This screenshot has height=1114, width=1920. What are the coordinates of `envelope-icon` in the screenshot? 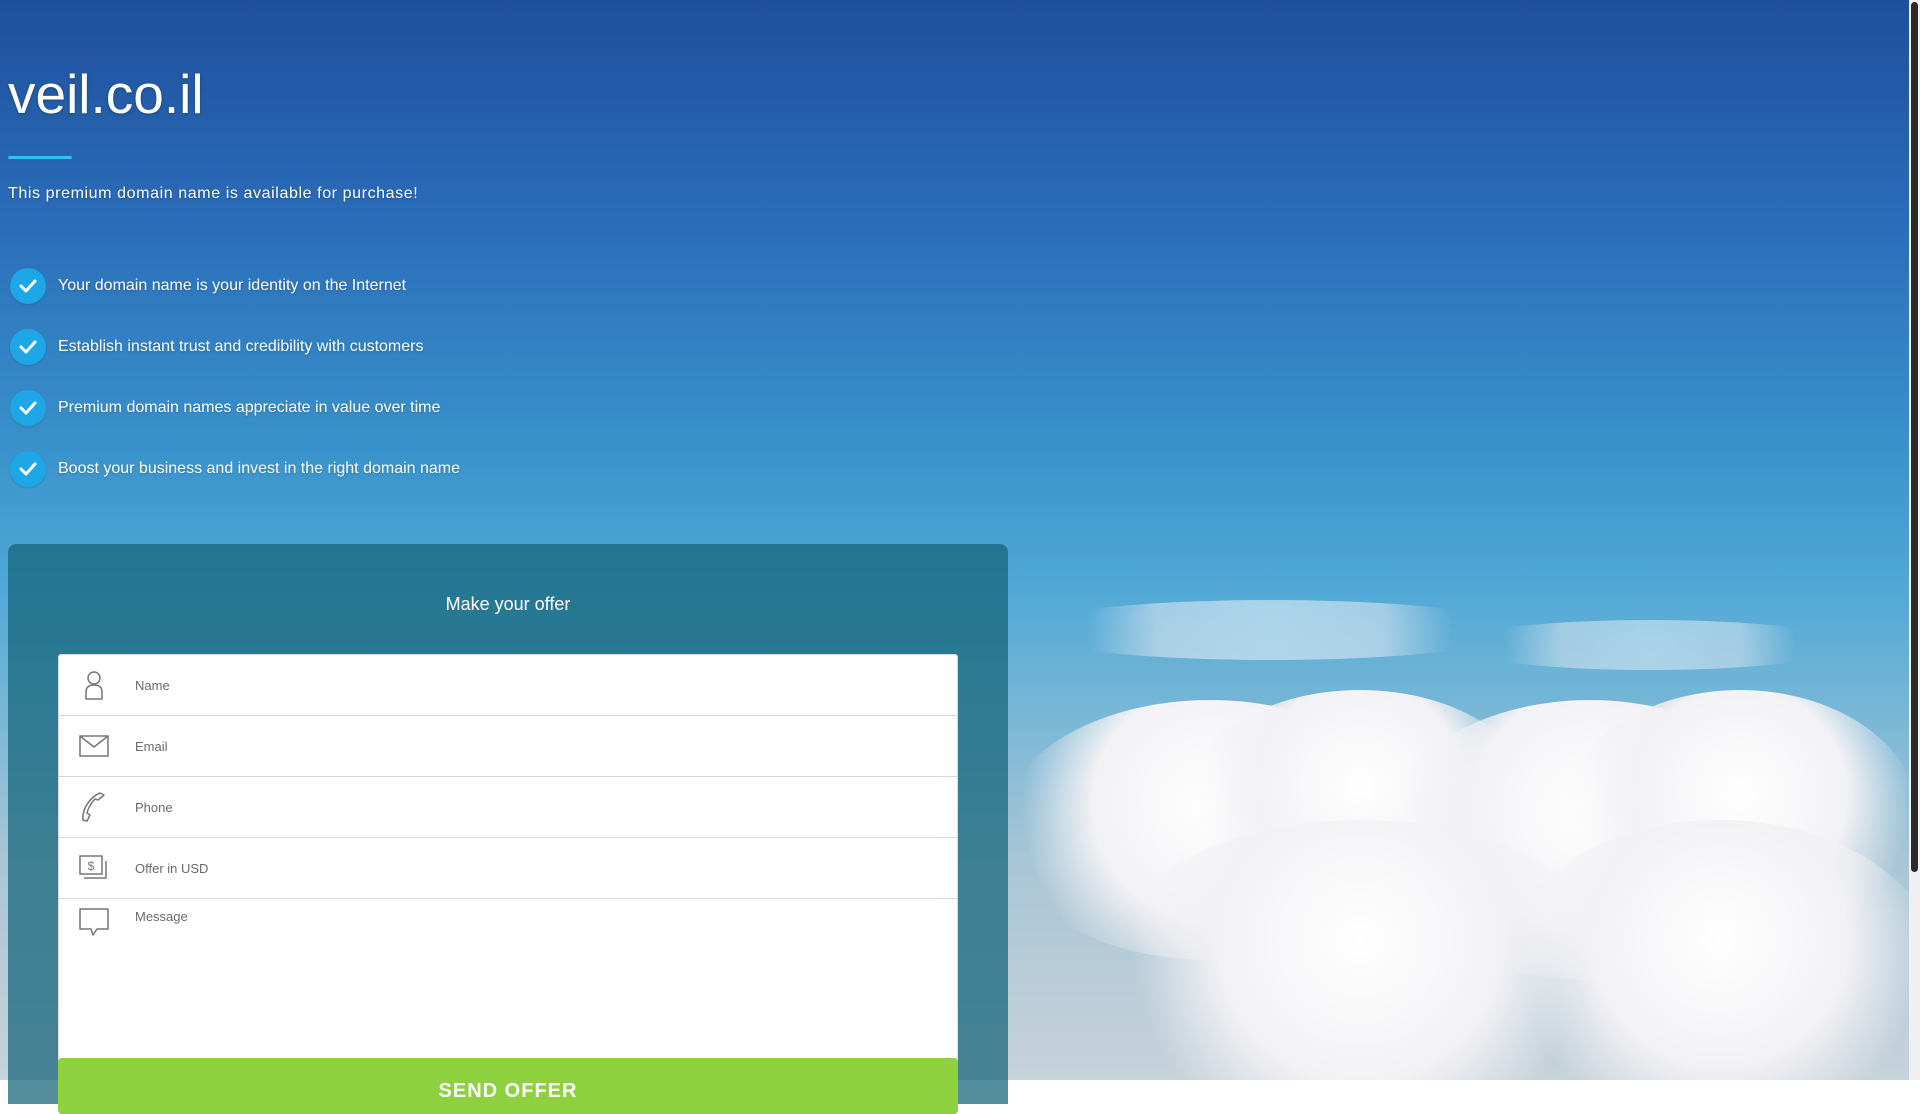 It's located at (94, 746).